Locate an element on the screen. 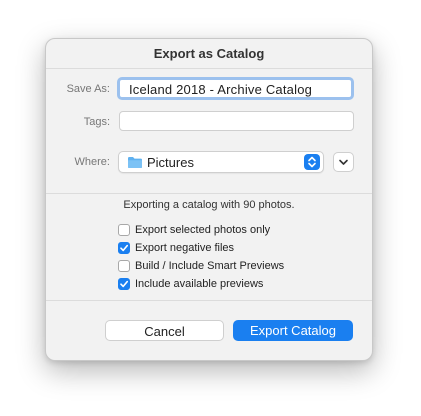 This screenshot has height=416, width=421. section-divider-top is located at coordinates (209, 193).